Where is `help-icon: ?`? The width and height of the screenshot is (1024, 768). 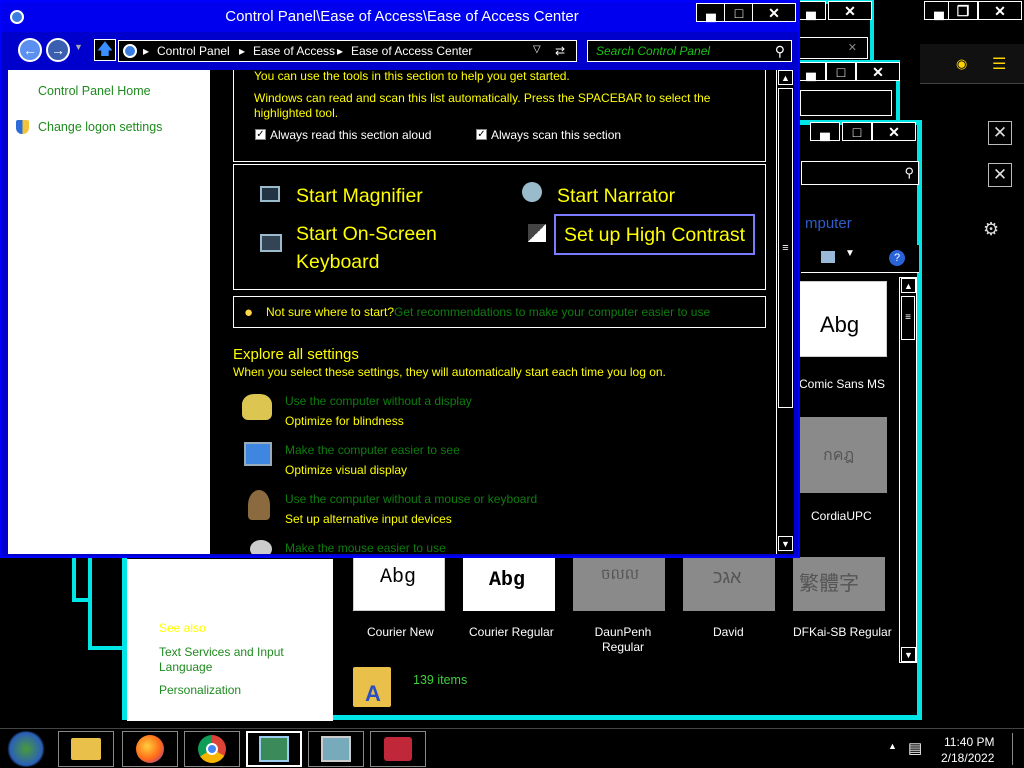 help-icon: ? is located at coordinates (897, 258).